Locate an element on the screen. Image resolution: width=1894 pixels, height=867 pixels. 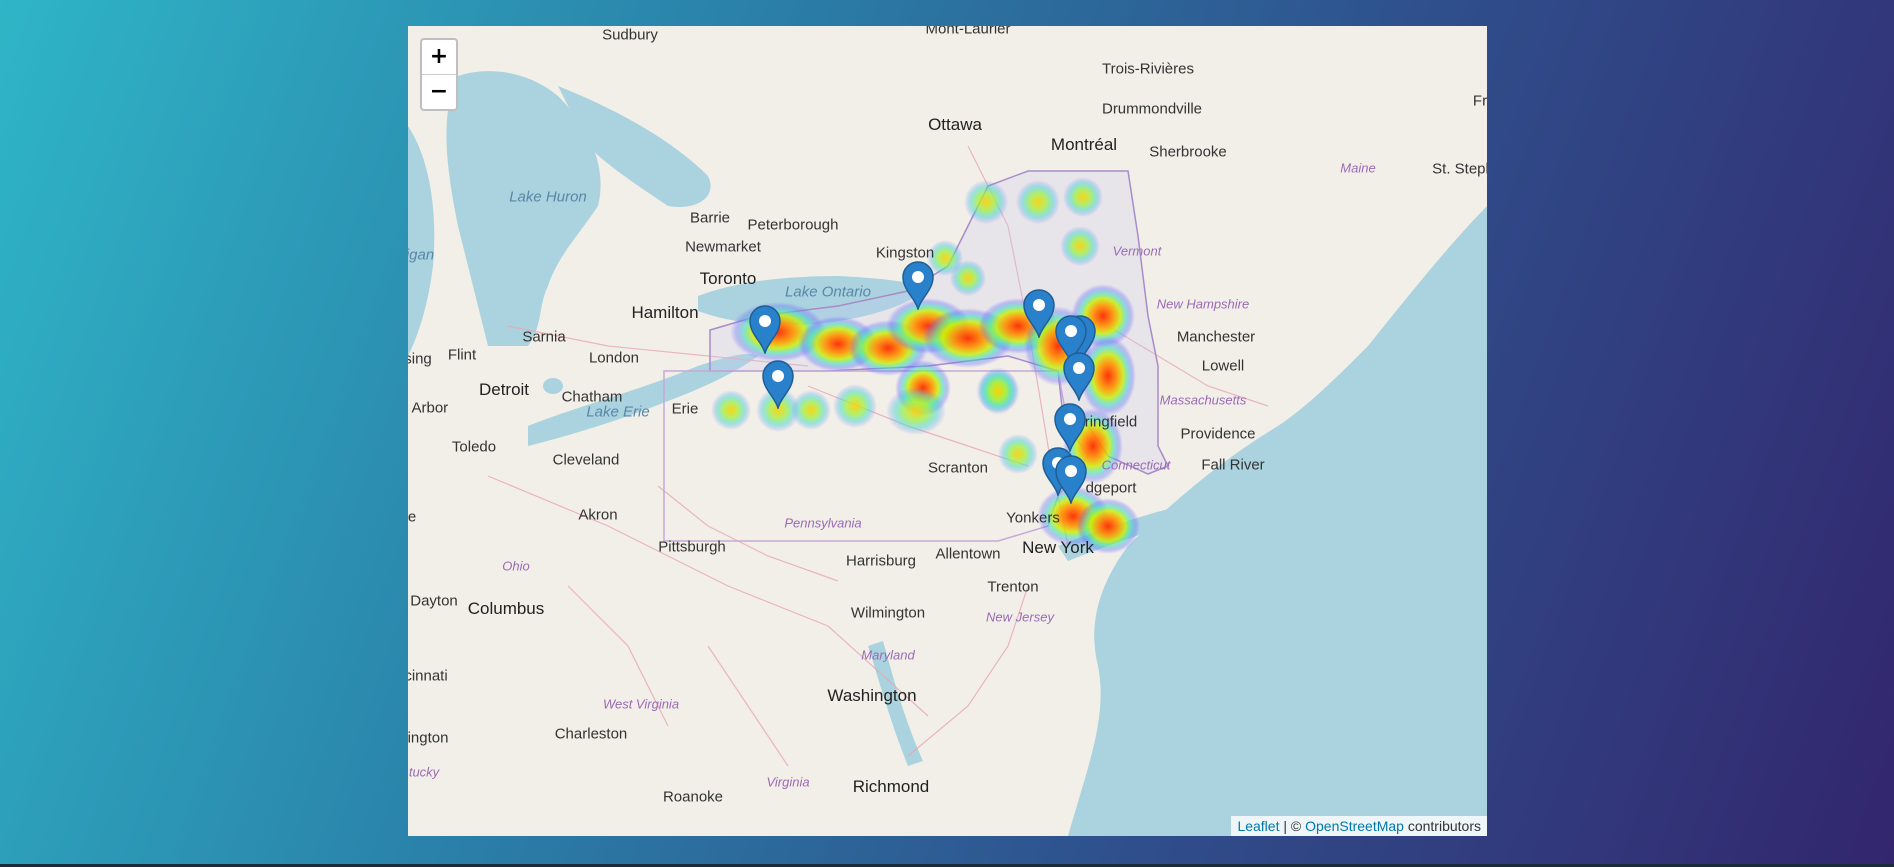
zoom-control: + − is located at coordinates (439, 74).